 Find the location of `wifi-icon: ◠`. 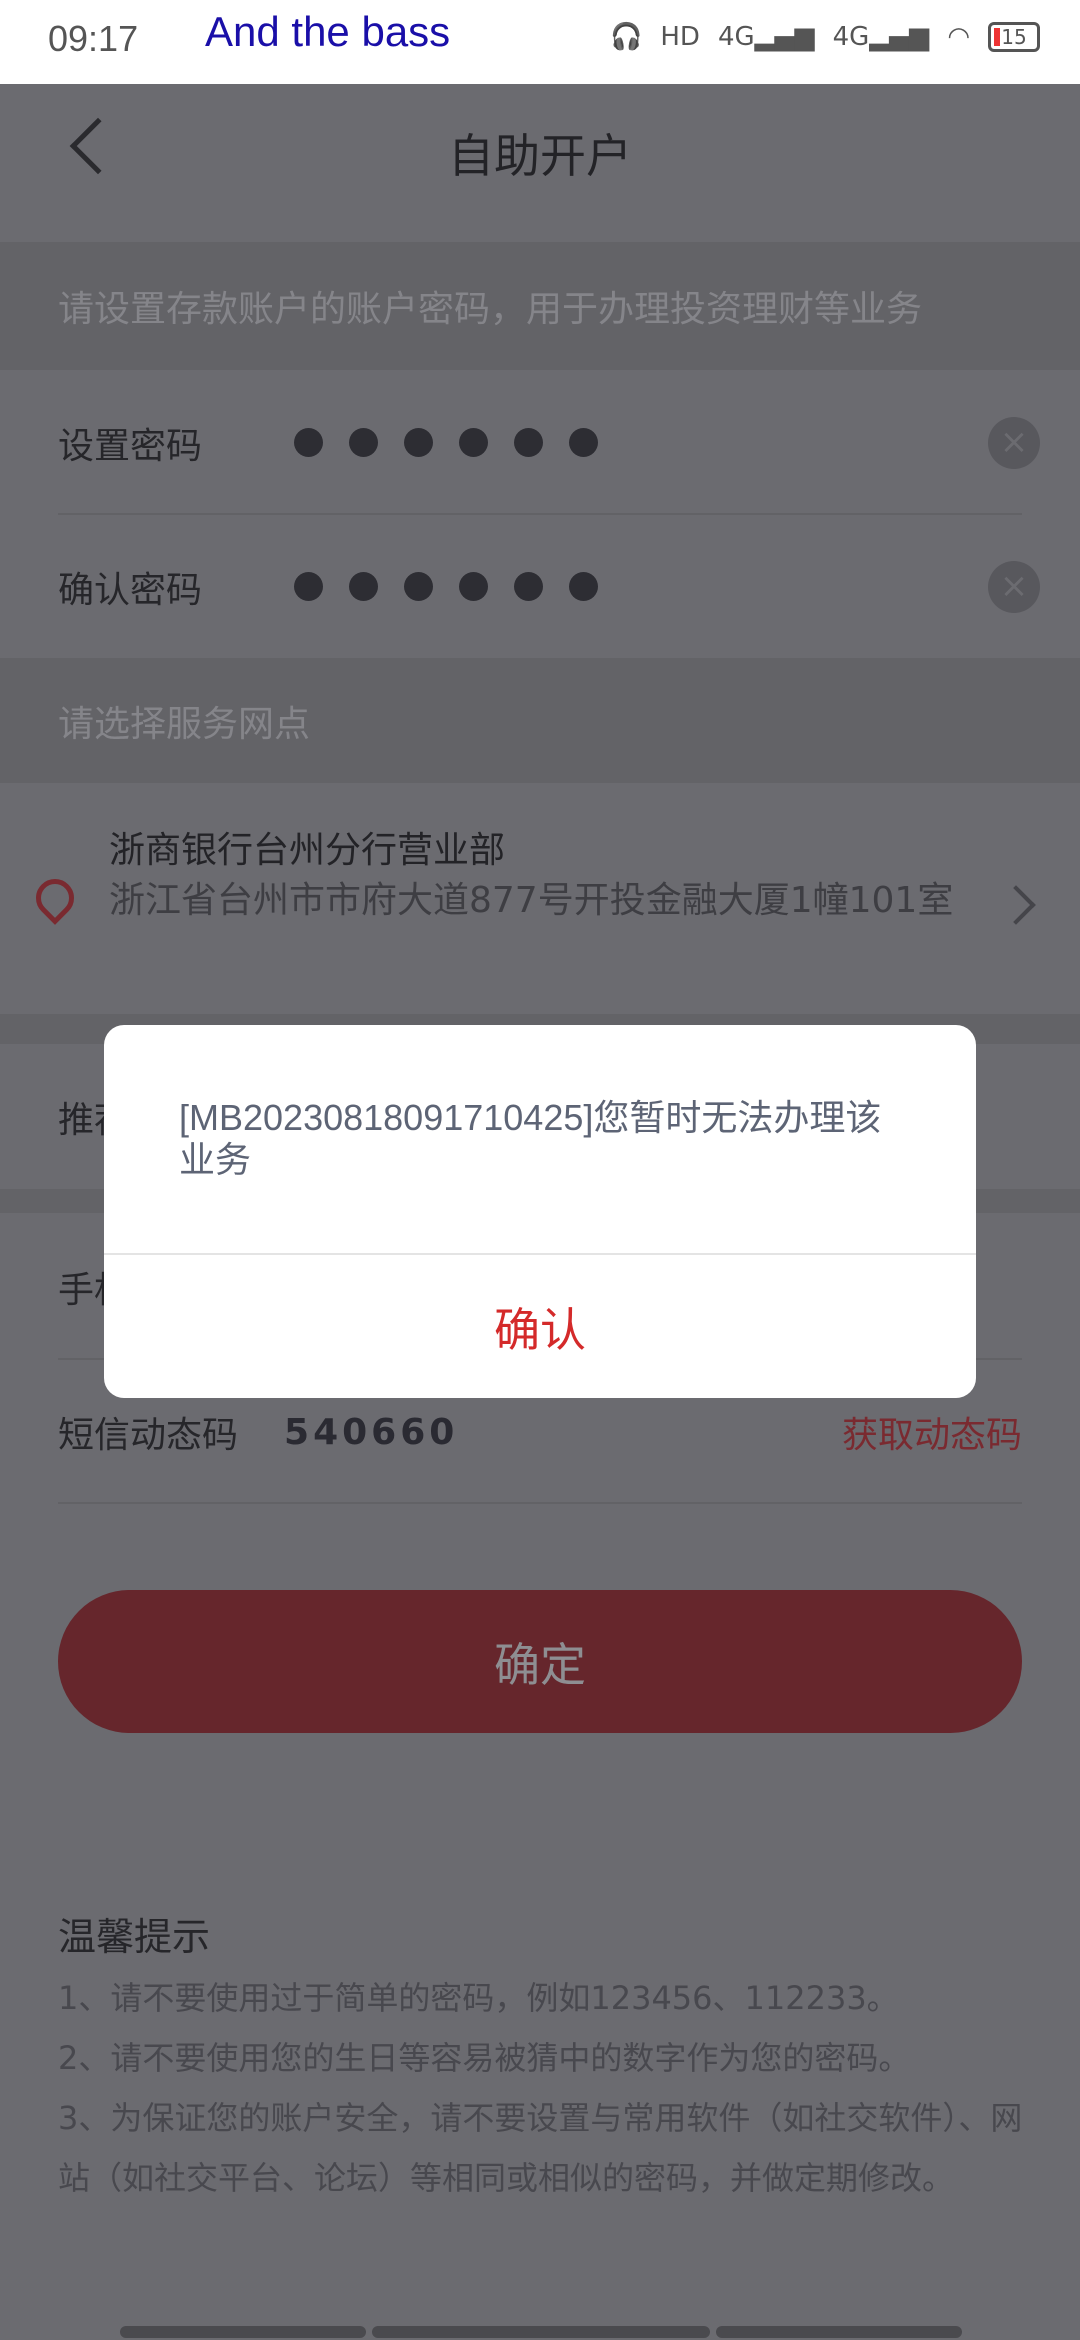

wifi-icon: ◠ is located at coordinates (958, 37).